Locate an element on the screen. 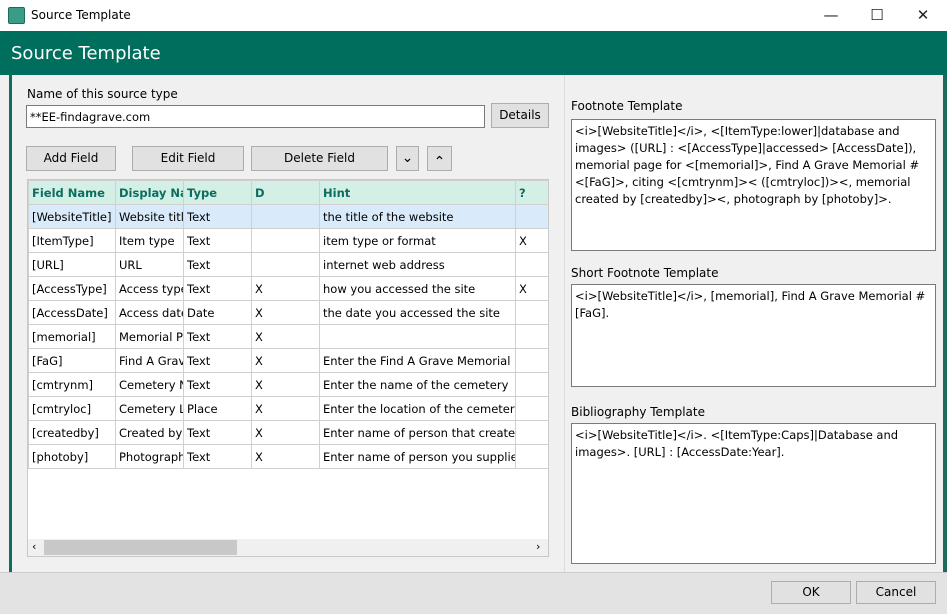 The height and width of the screenshot is (614, 947). table-cell: Place is located at coordinates (217, 408).